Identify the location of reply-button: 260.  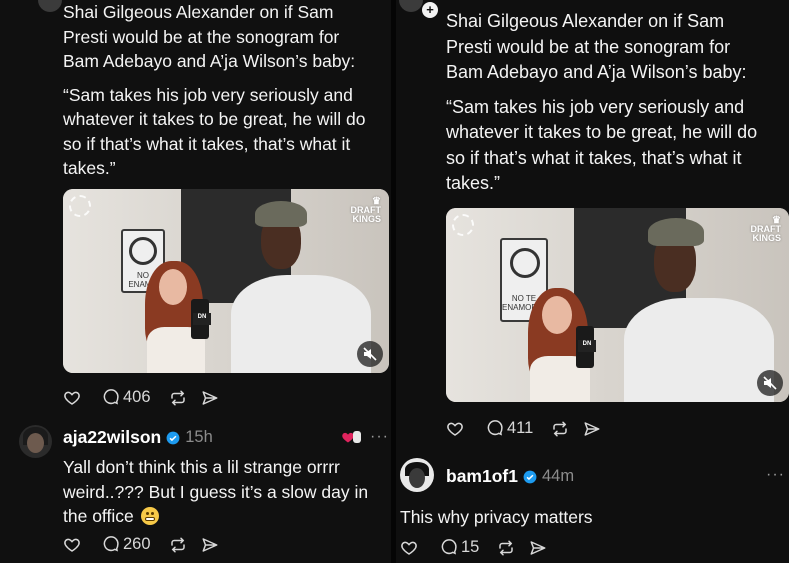
(126, 544).